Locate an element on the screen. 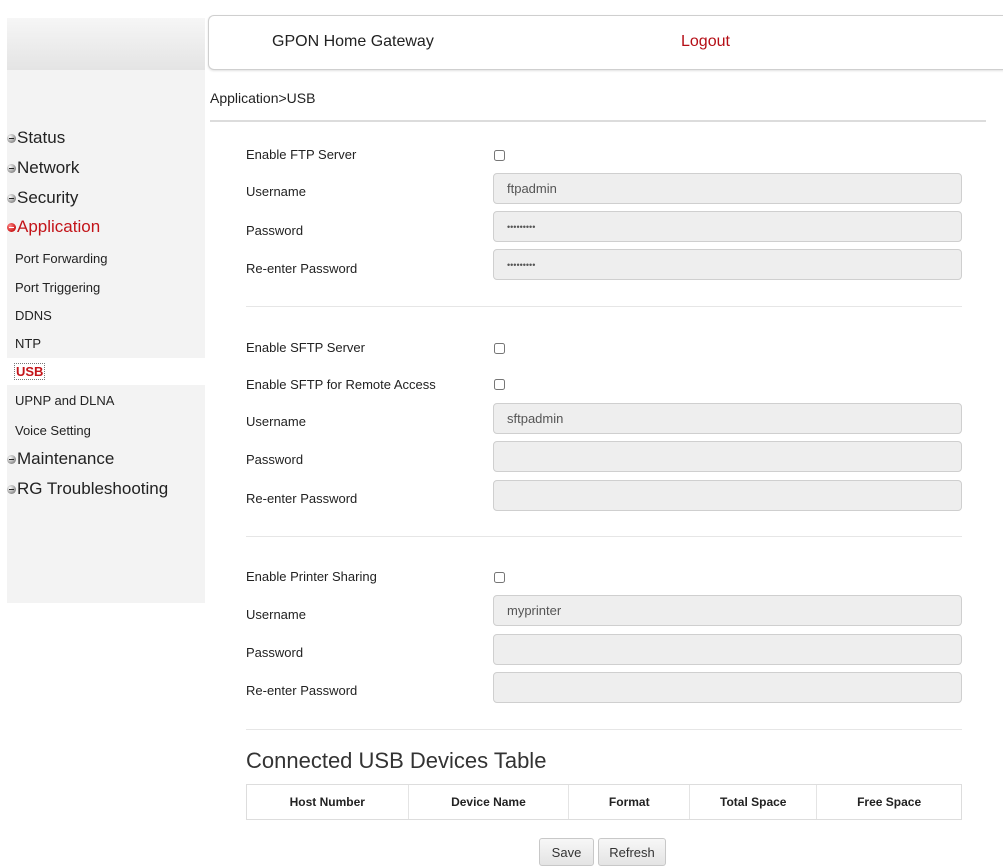 The height and width of the screenshot is (866, 1003). submenu-upnp-dlna: UPNP and DLNA is located at coordinates (64, 400).